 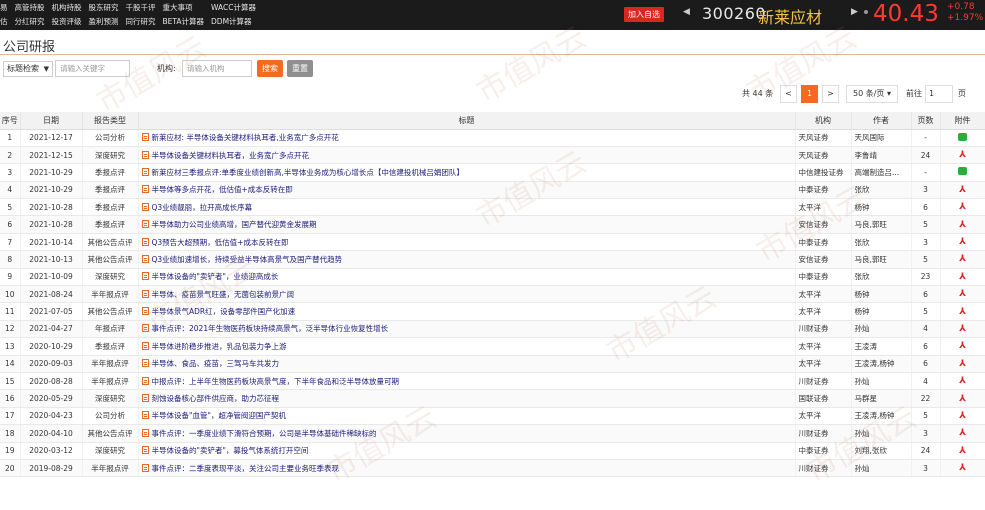 I want to click on top-nav-item: WACC计算器, so click(x=233, y=7).